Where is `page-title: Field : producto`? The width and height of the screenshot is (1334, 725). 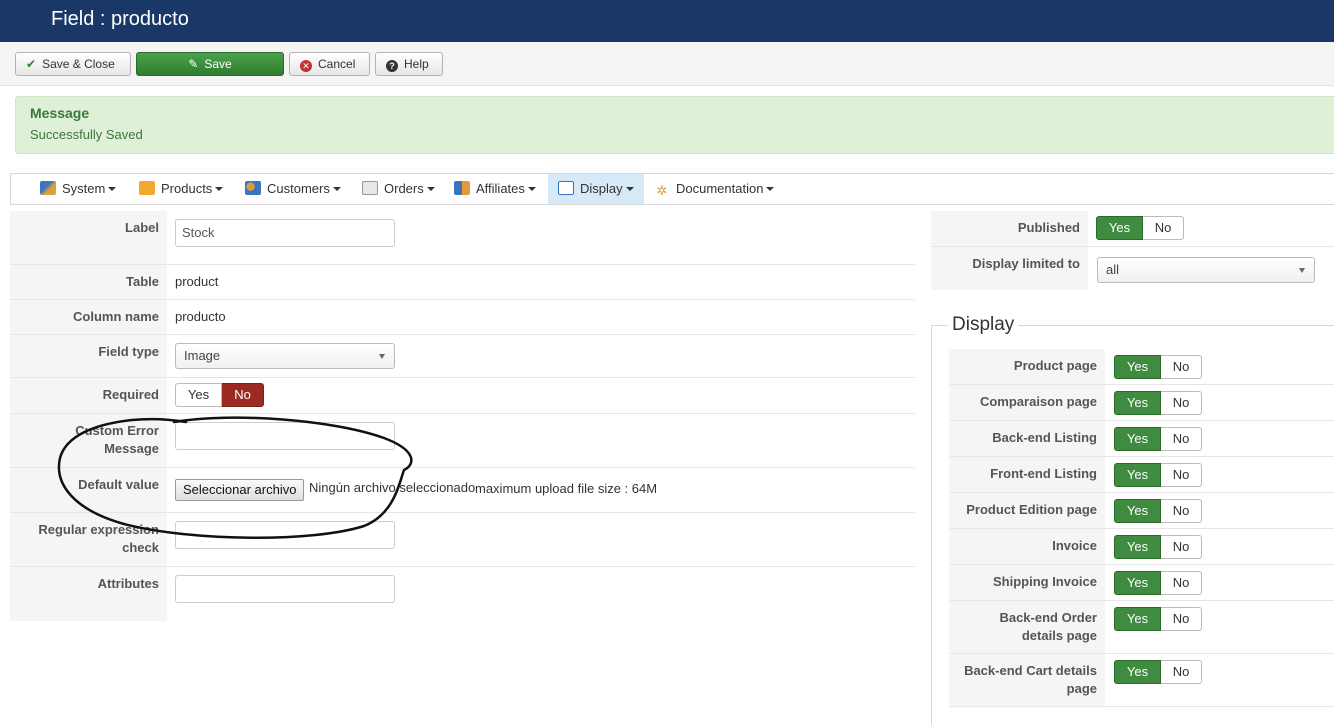 page-title: Field : producto is located at coordinates (120, 19).